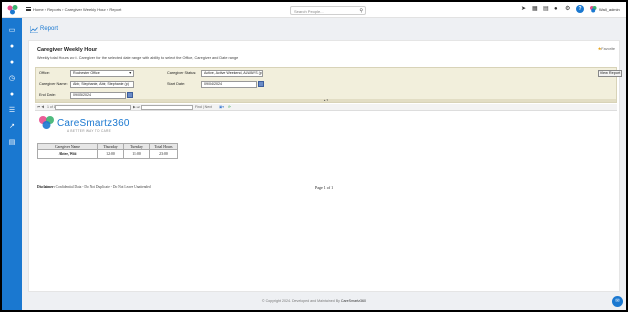 The image size is (628, 312). Describe the element at coordinates (49, 29) in the screenshot. I see `page-title: Report` at that location.